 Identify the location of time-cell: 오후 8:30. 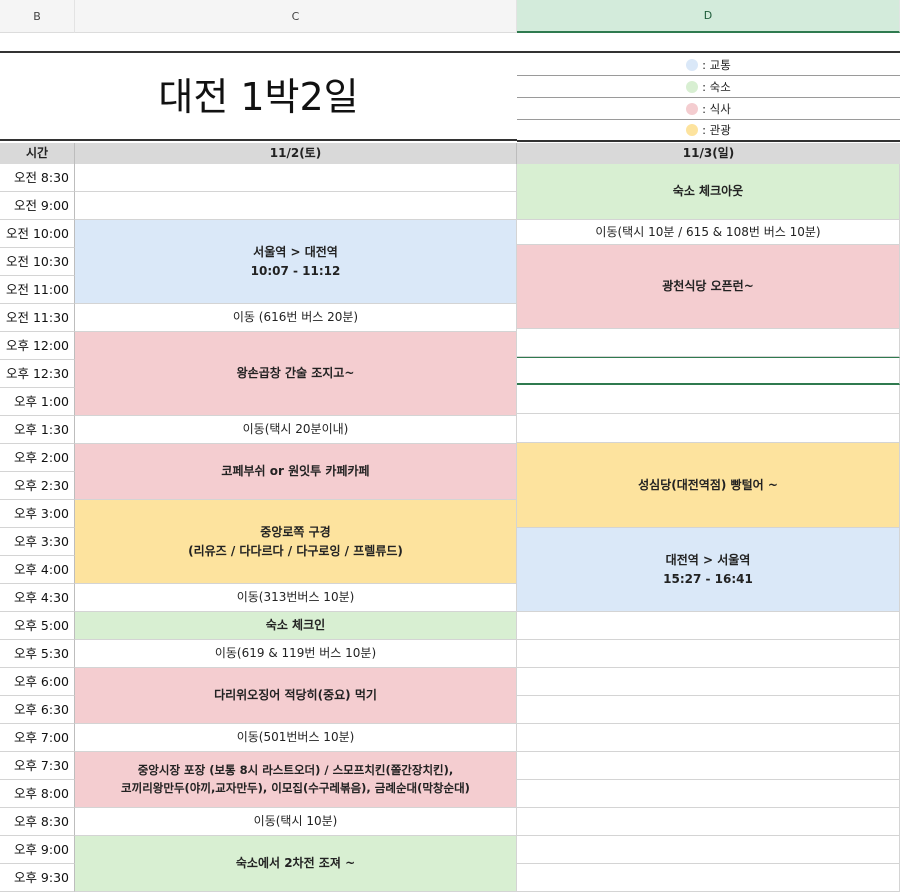
(37, 822).